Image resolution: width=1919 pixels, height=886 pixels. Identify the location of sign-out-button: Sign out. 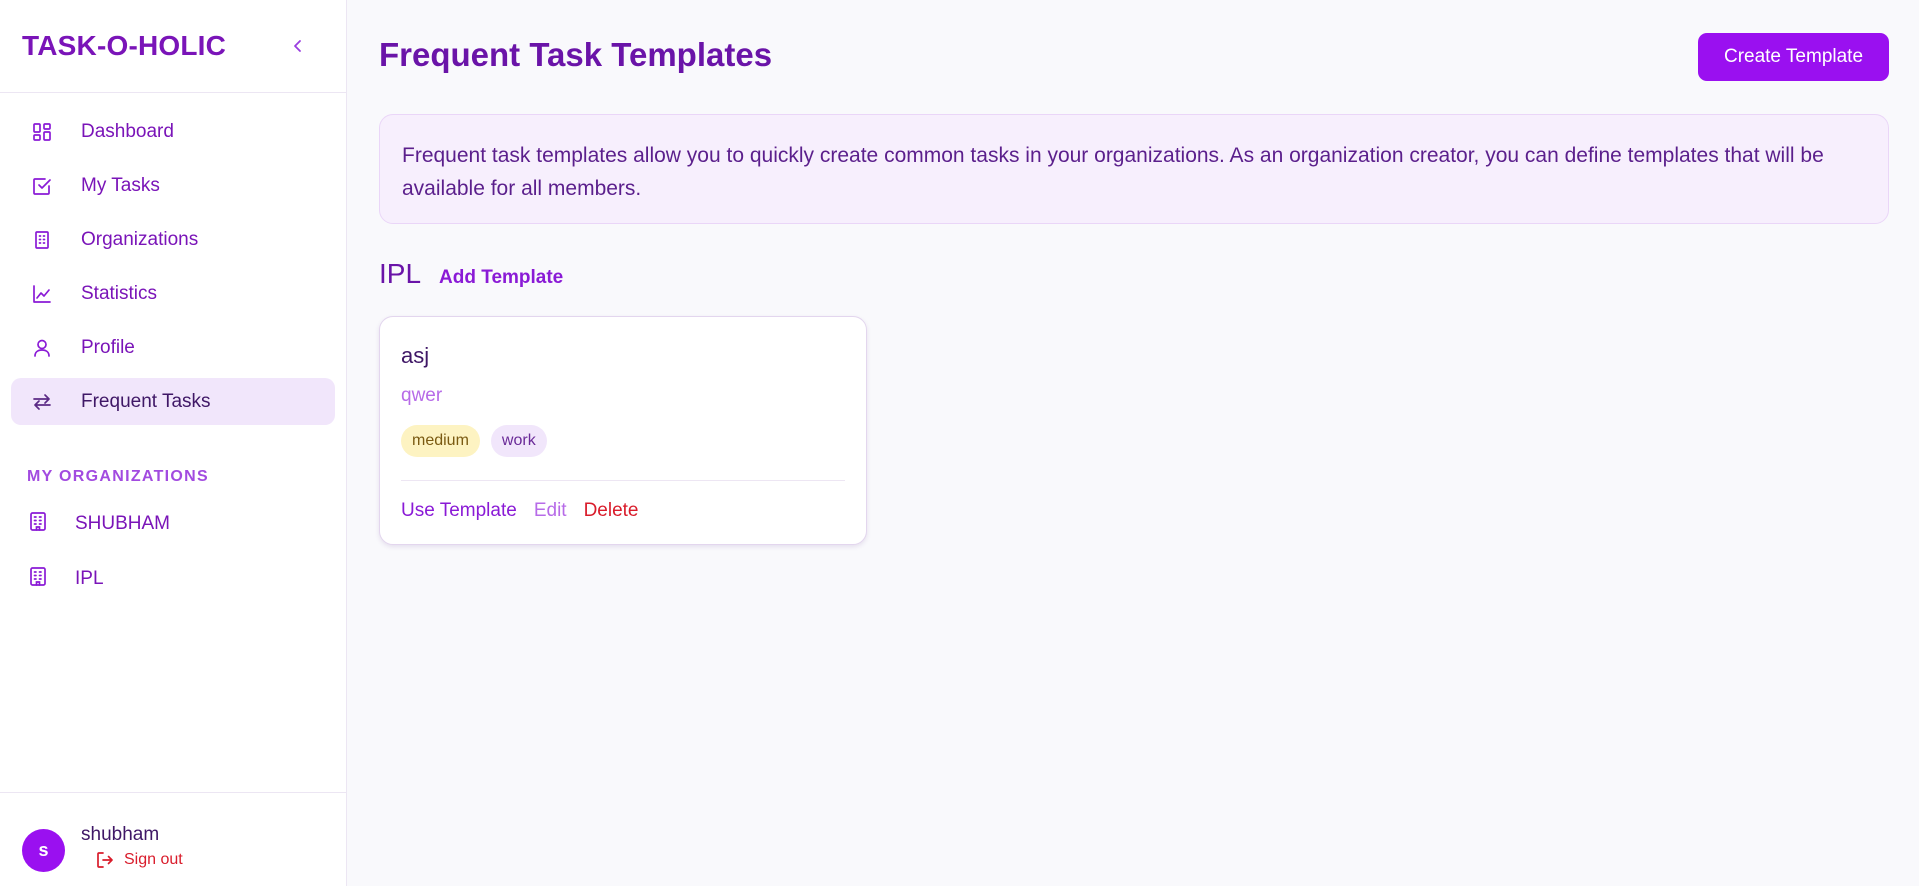
(139, 860).